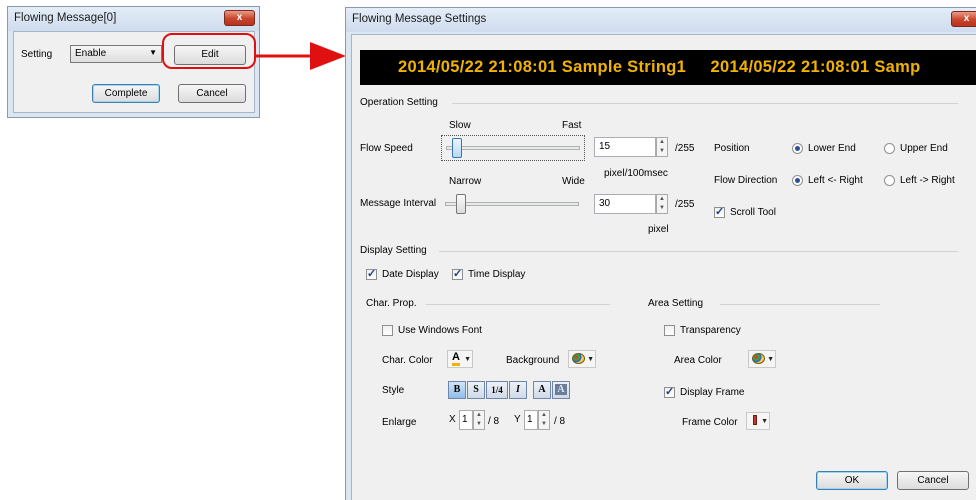  I want to click on background-color-picker: ▼, so click(582, 359).